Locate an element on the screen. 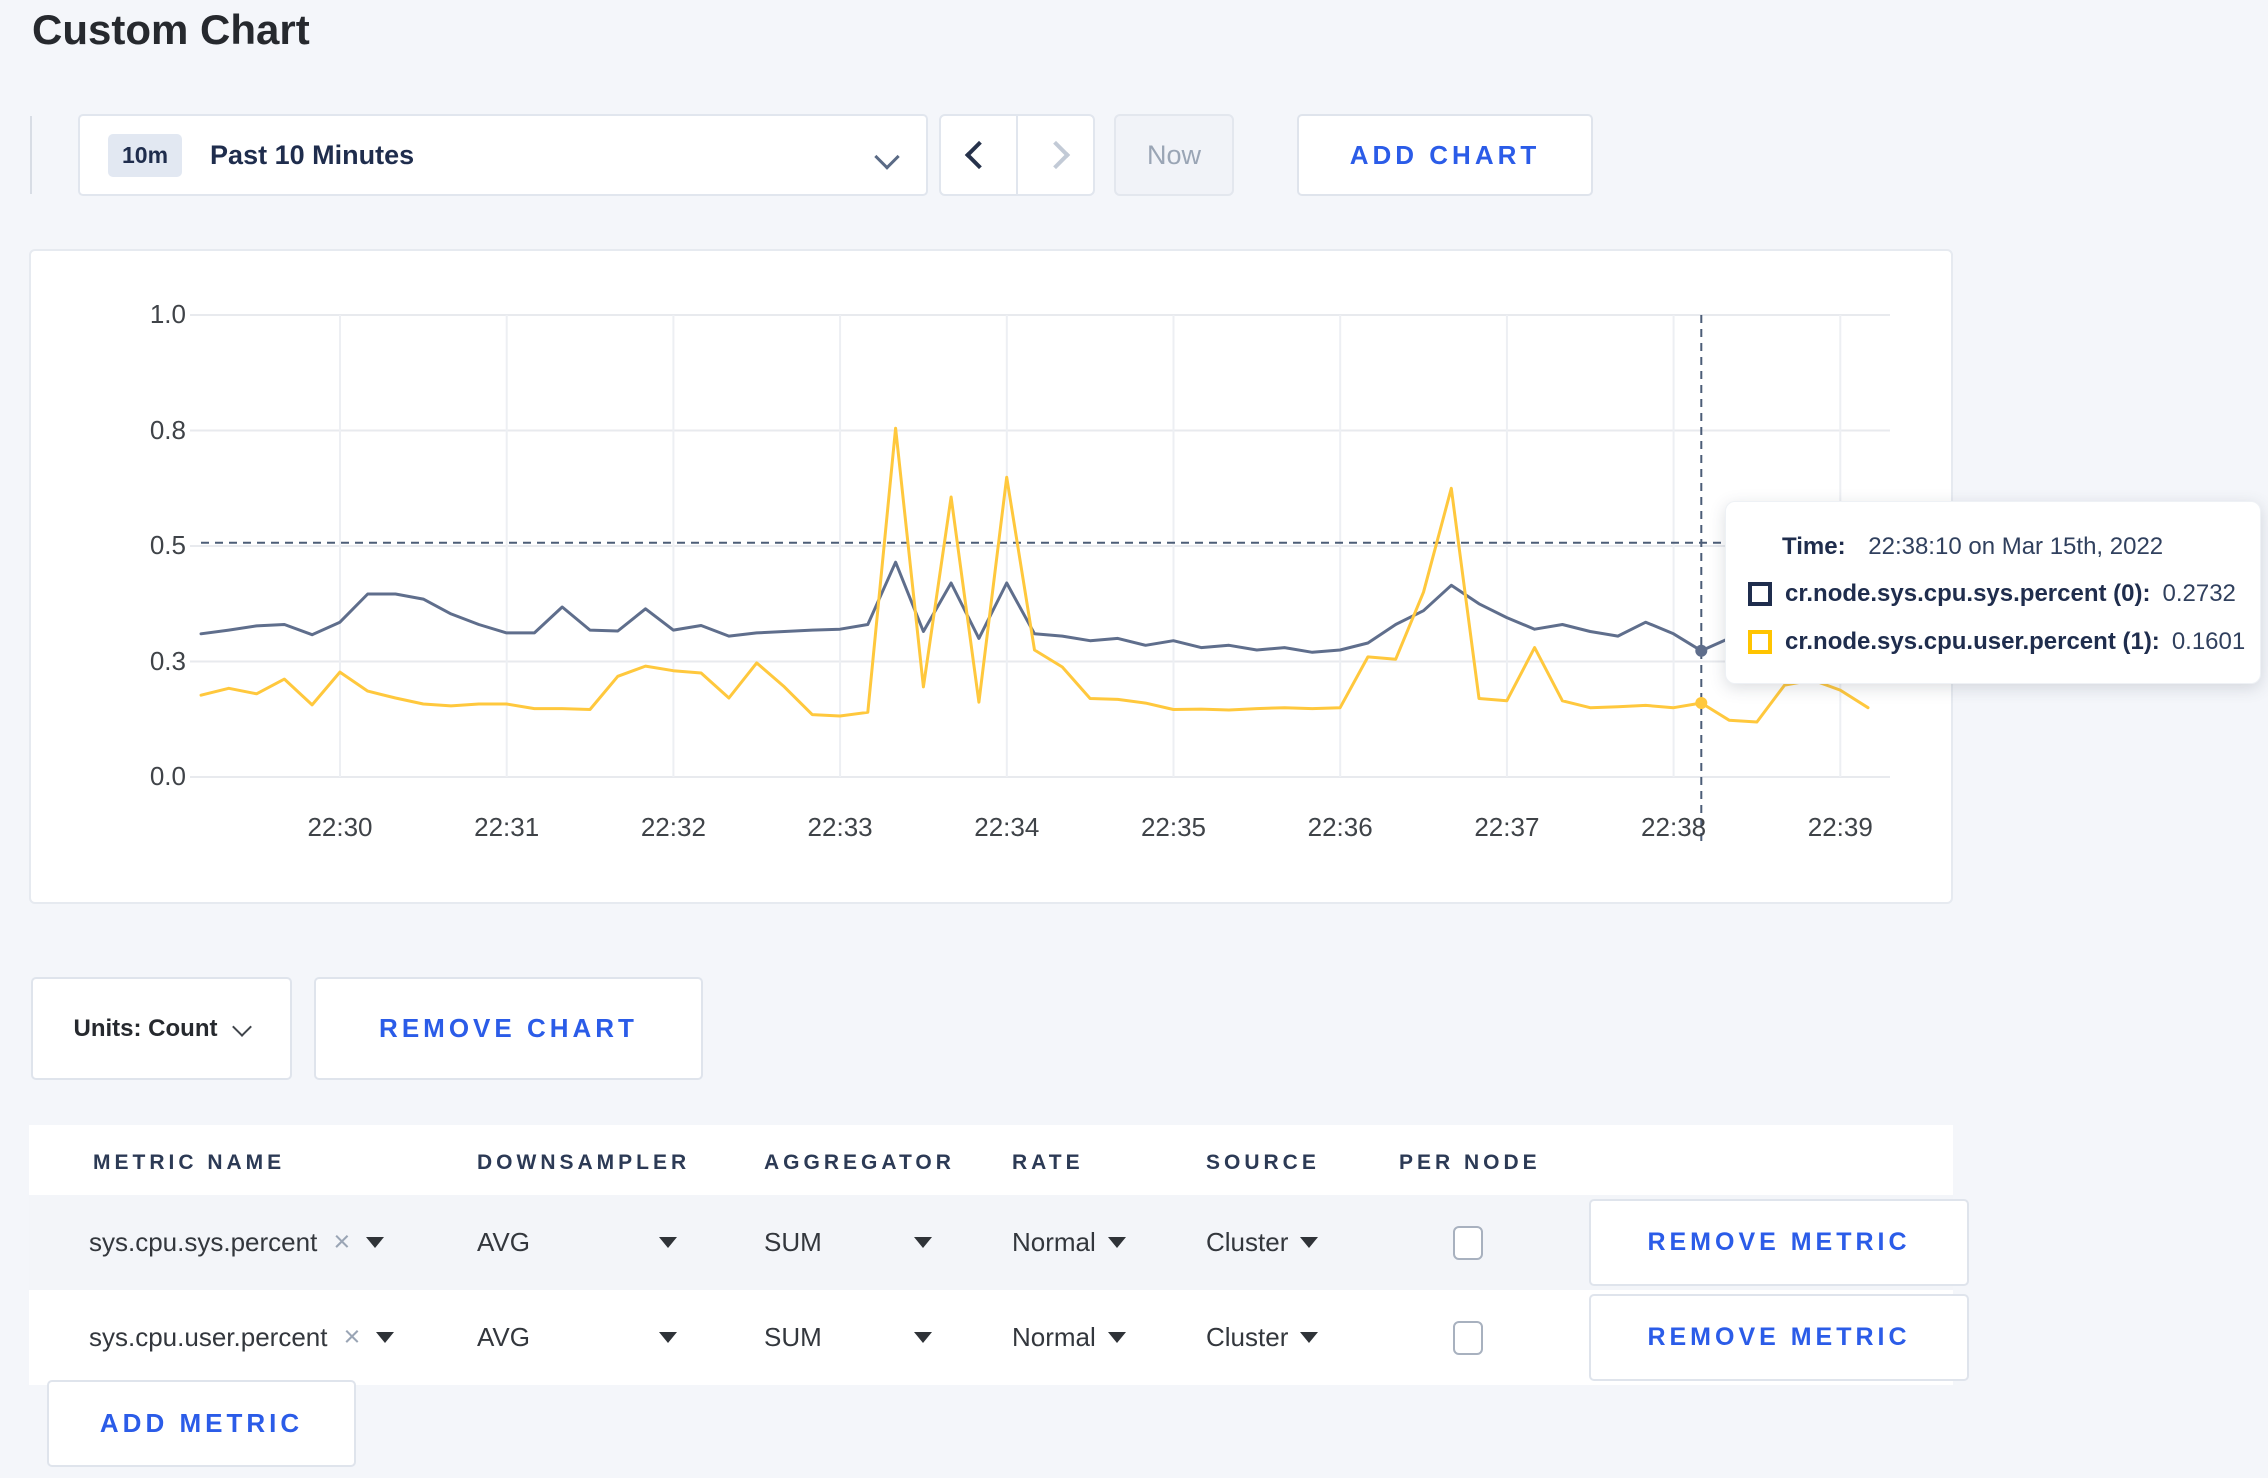 The image size is (2268, 1478). column-header-per-node: PER NODE is located at coordinates (1470, 1162).